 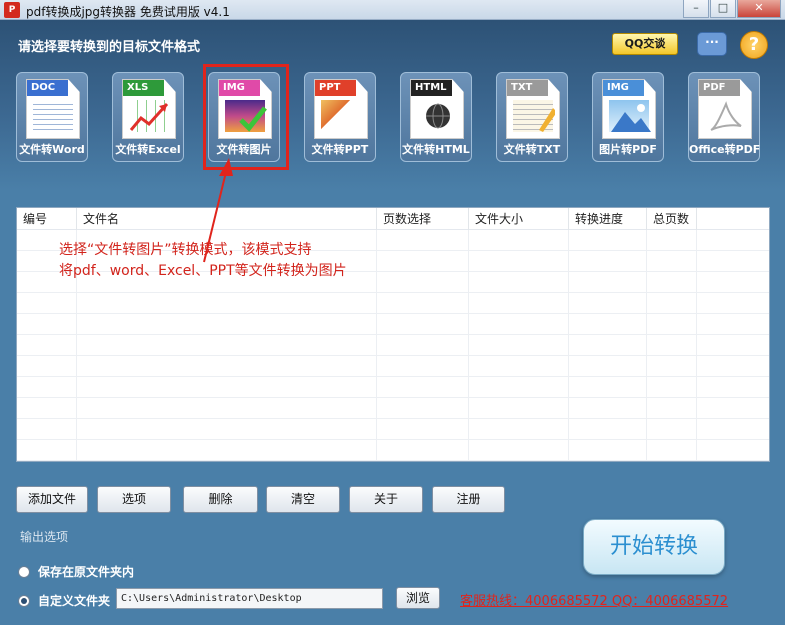 I want to click on radio-save-original: 保存在原文件夹内, so click(x=76, y=571).